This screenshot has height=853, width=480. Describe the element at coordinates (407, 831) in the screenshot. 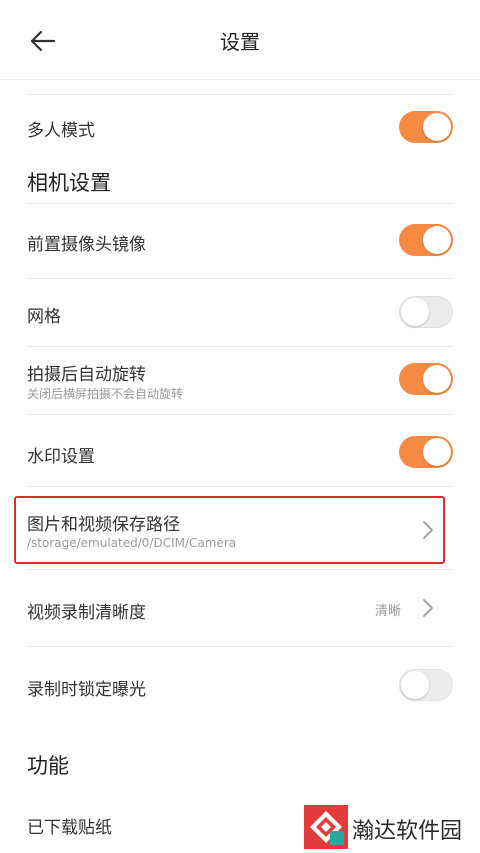

I see `brand-text: 瀚达软件园` at that location.